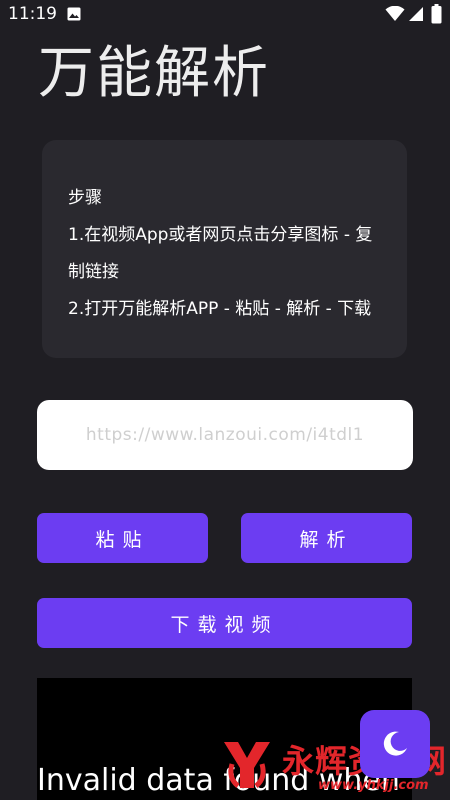 The height and width of the screenshot is (800, 450). Describe the element at coordinates (436, 14) in the screenshot. I see `battery-icon` at that location.